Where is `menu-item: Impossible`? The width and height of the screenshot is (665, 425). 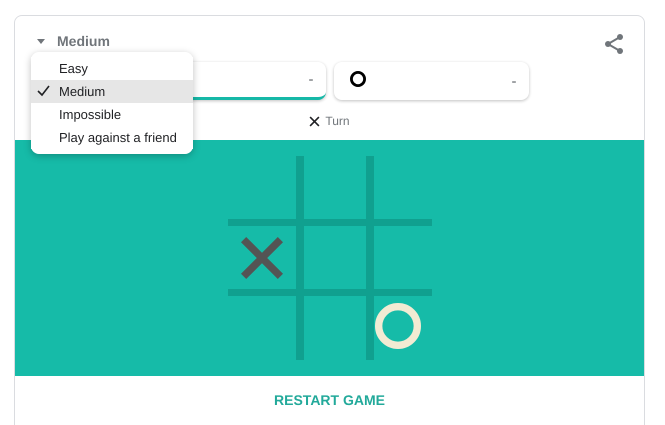 menu-item: Impossible is located at coordinates (112, 114).